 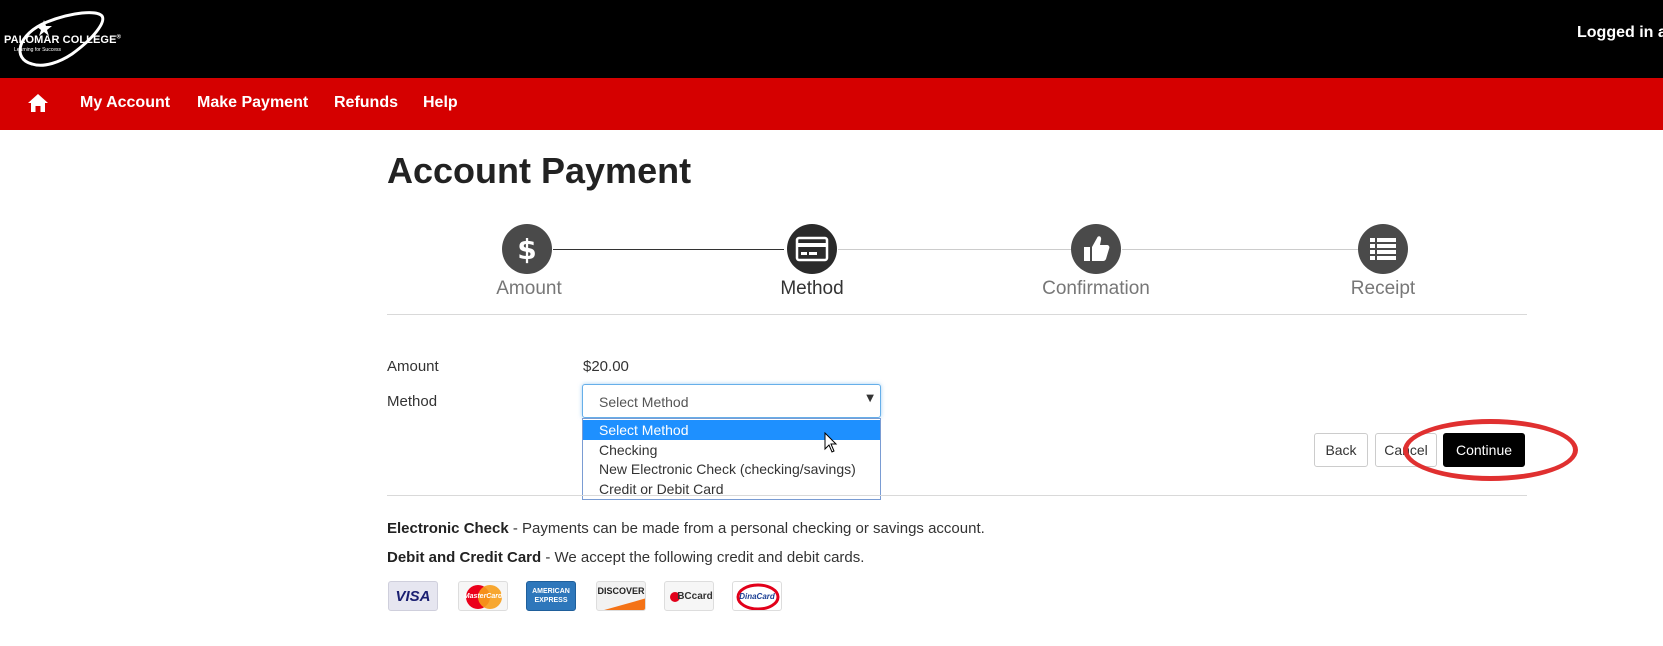 I want to click on echeck-title: Electronic Check, so click(x=448, y=528).